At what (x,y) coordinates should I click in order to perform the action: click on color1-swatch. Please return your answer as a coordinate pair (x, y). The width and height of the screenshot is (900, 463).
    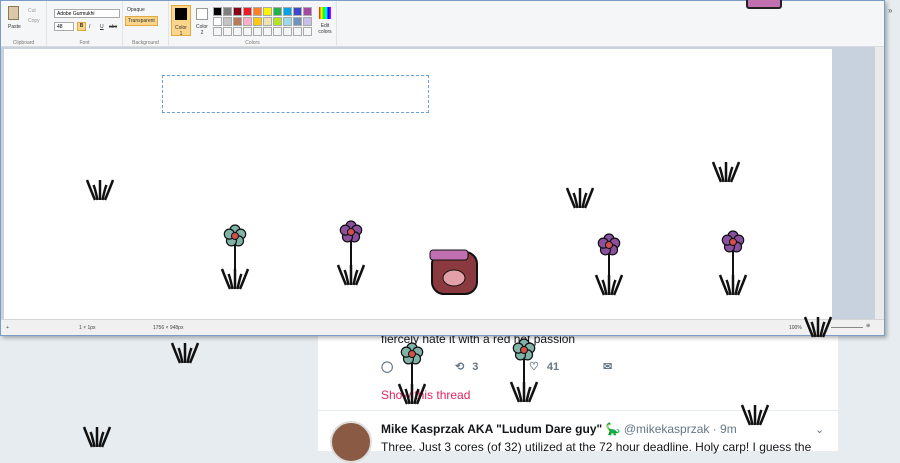
    Looking at the image, I should click on (181, 14).